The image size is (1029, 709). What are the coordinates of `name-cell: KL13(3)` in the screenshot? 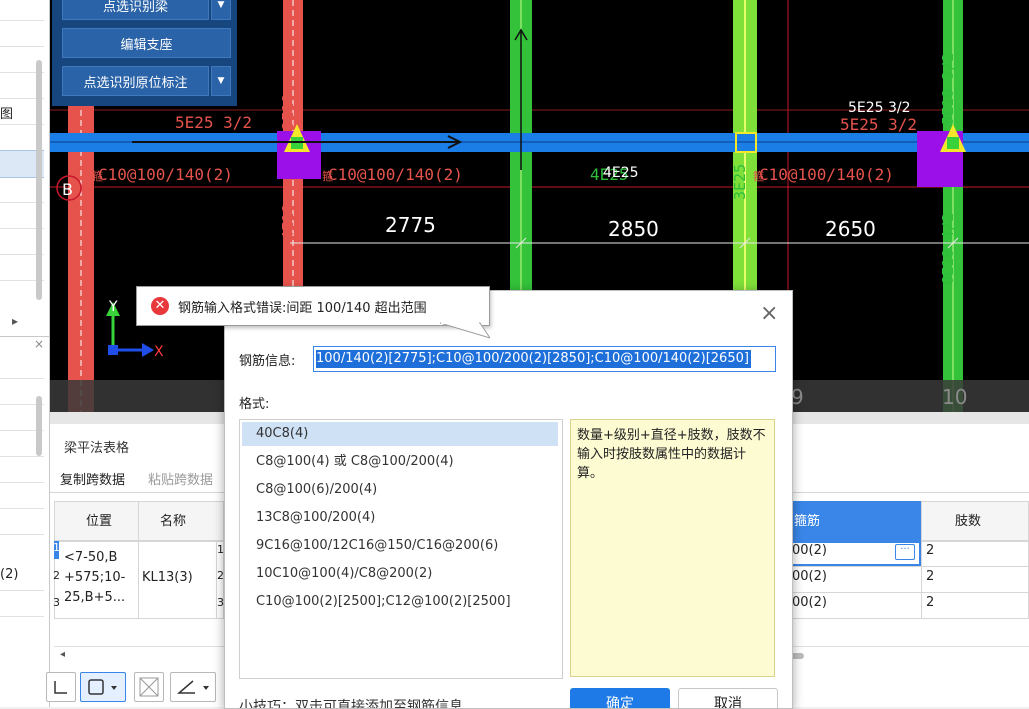 It's located at (167, 577).